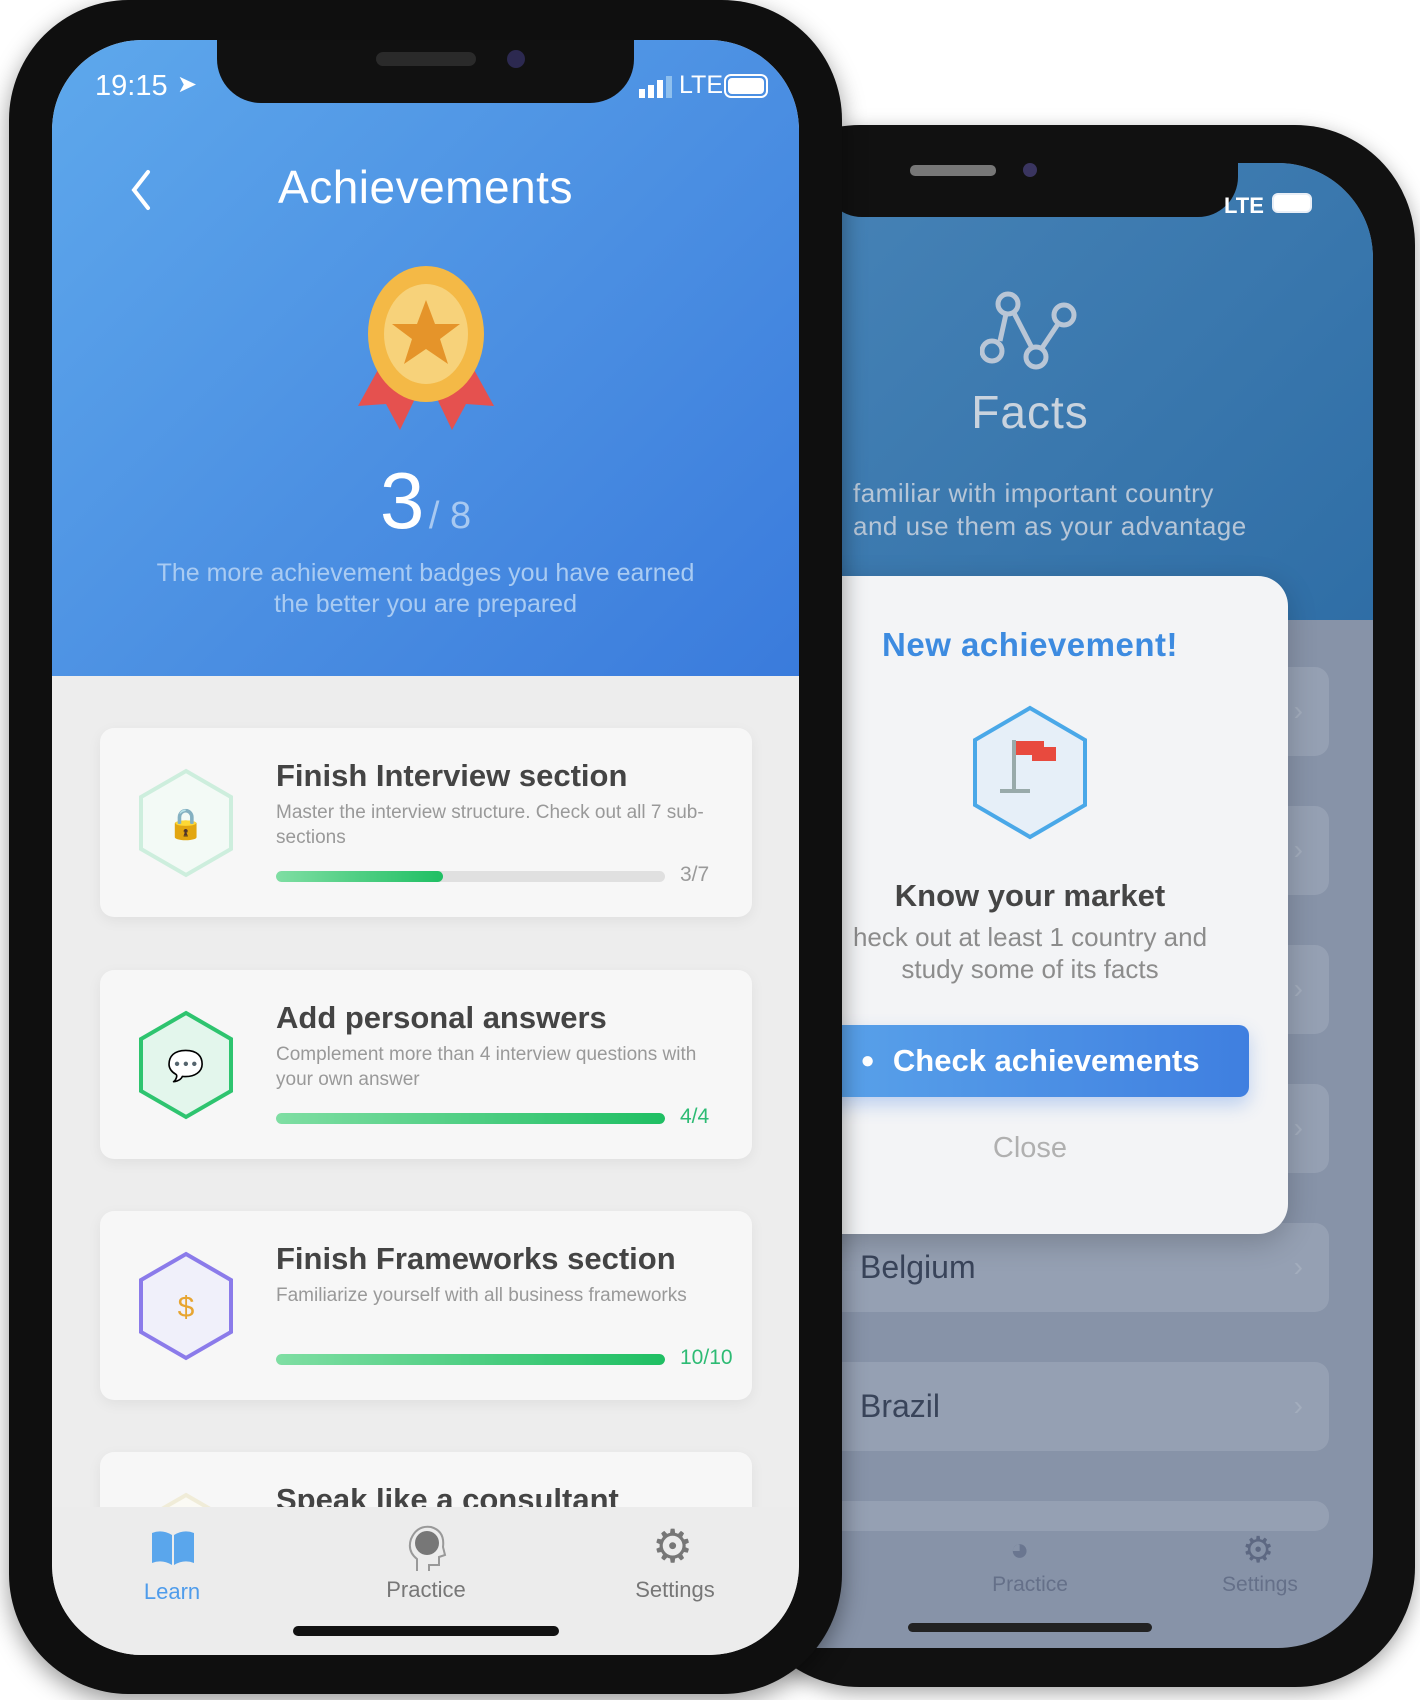 Image resolution: width=1420 pixels, height=1700 pixels. I want to click on achievement-title: Add personal answers, so click(441, 1017).